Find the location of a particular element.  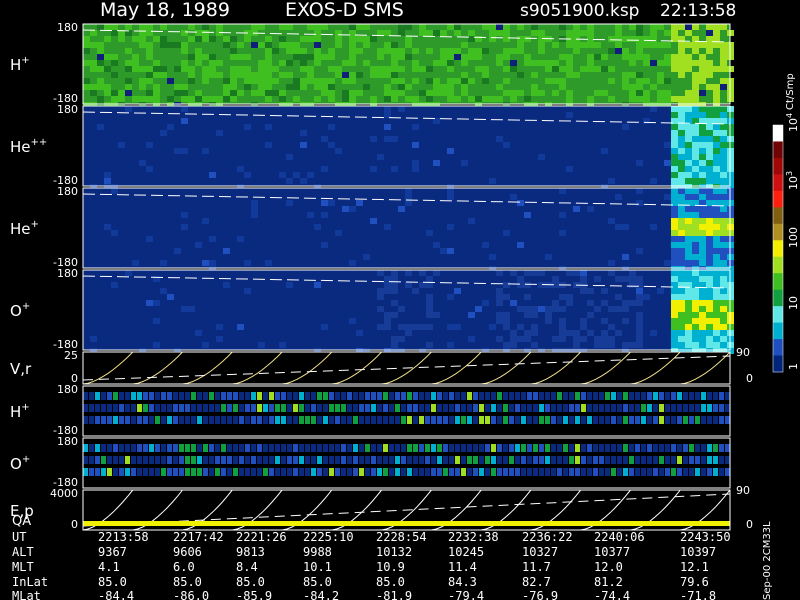

y-min-label: 0 is located at coordinates (74, 524).